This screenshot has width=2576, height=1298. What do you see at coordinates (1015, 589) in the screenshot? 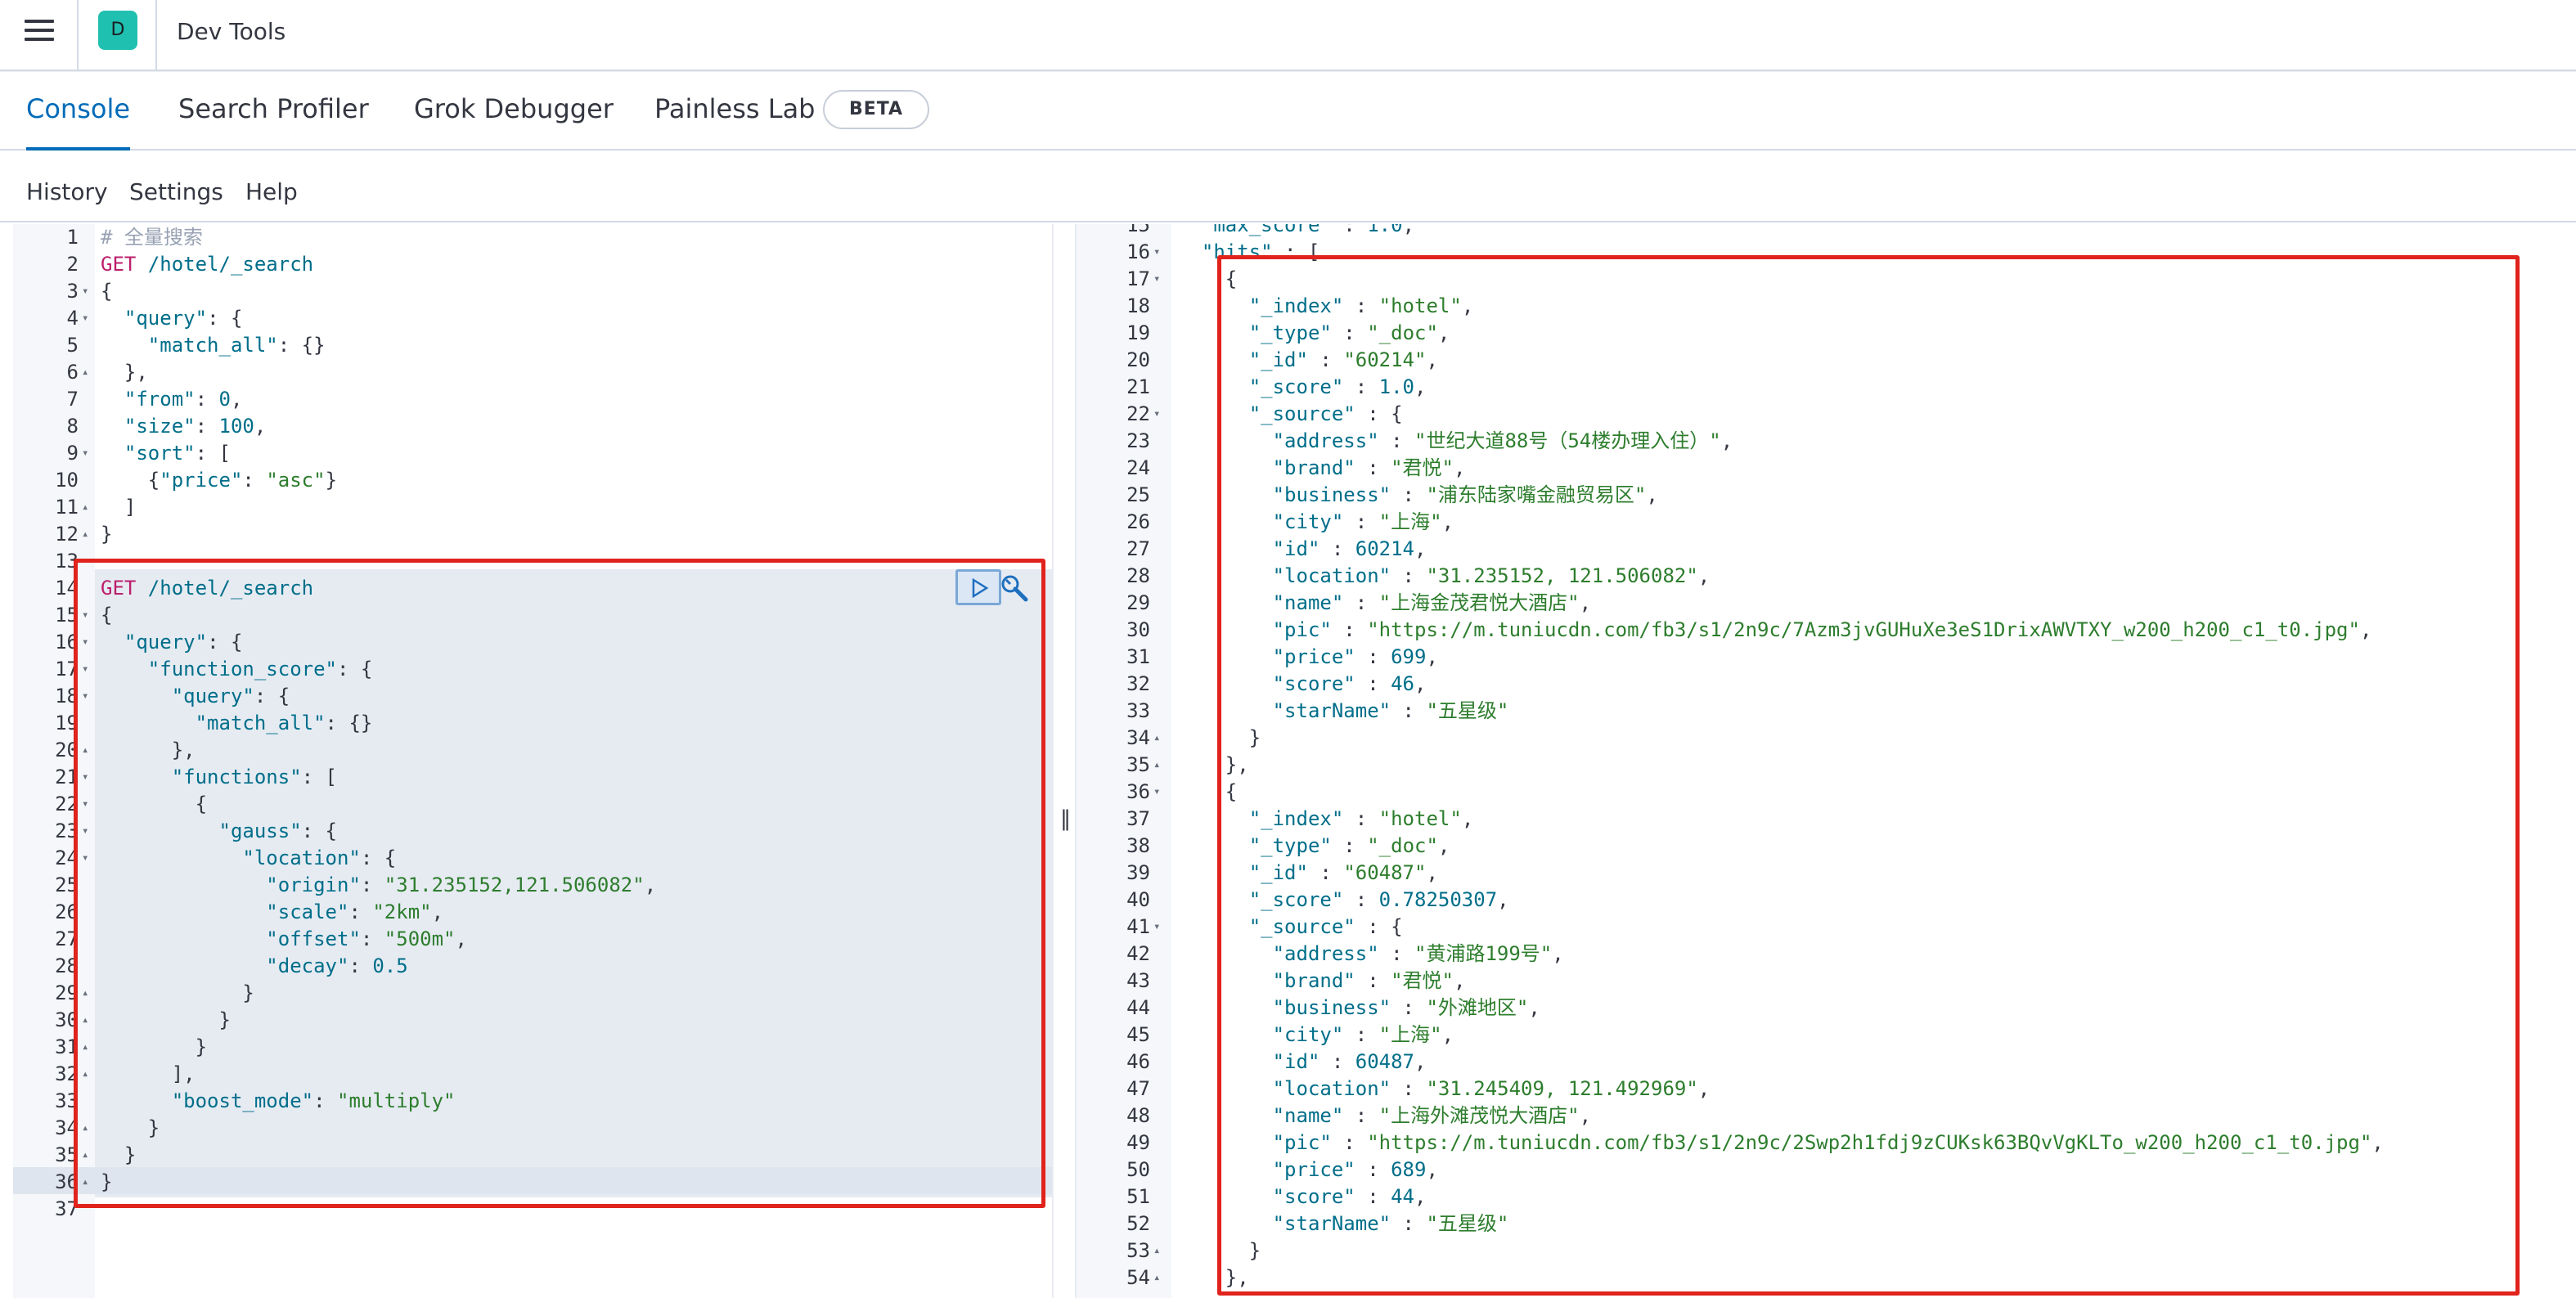
I see `request-options-wrench-icon` at bounding box center [1015, 589].